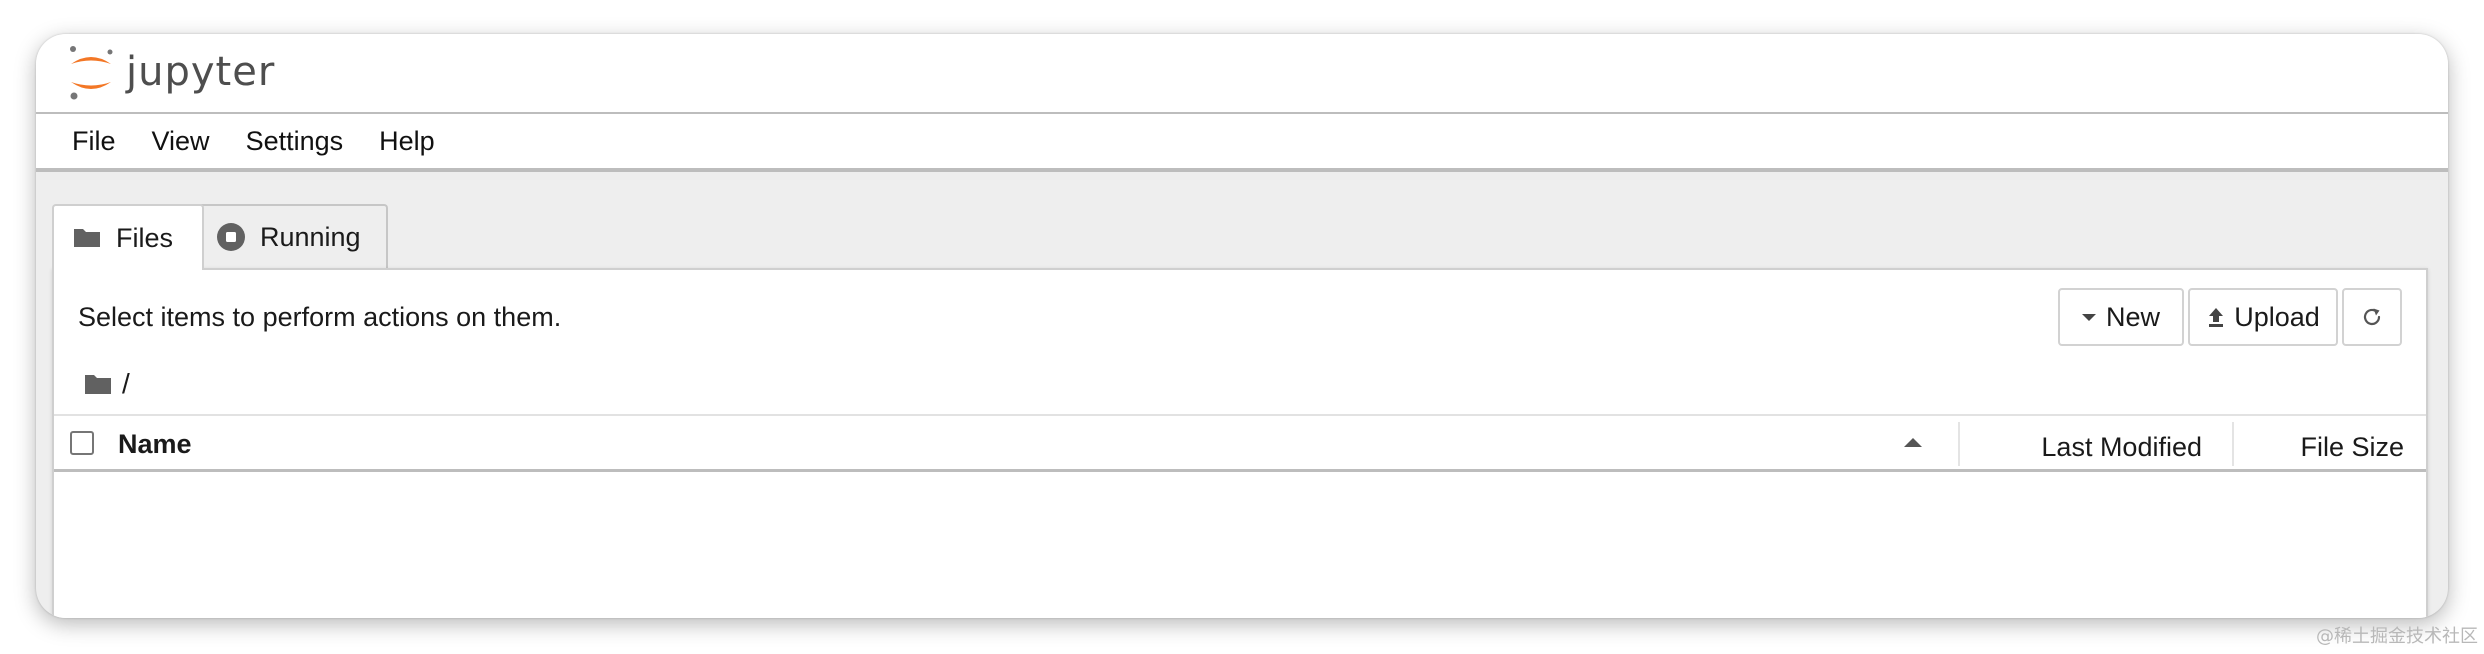 This screenshot has height=654, width=2484. I want to click on new-button-label: New, so click(2132, 316).